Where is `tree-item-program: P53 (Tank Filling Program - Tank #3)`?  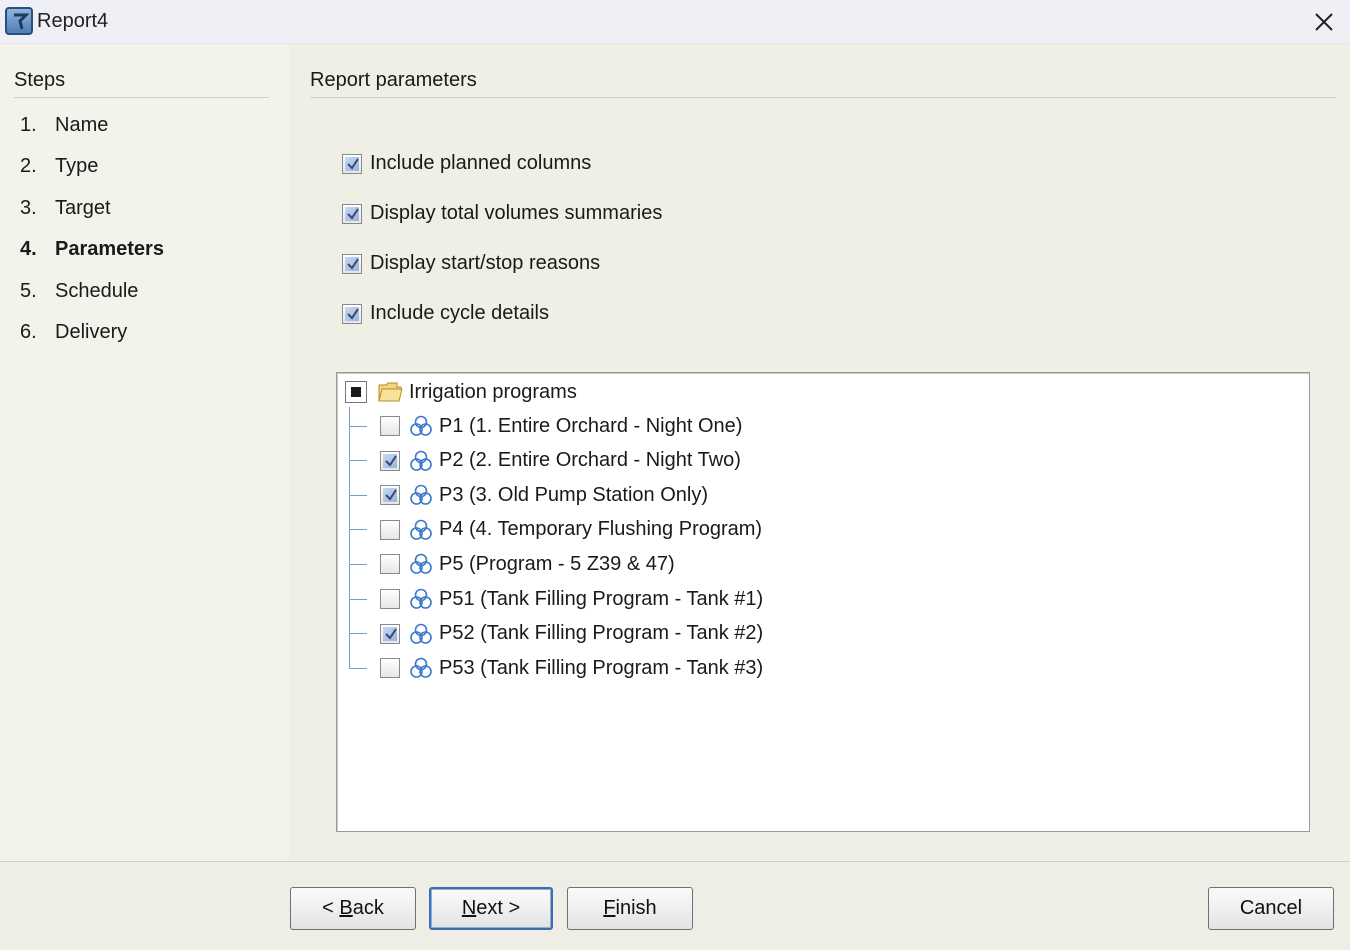 tree-item-program: P53 (Tank Filling Program - Tank #3) is located at coordinates (556, 668).